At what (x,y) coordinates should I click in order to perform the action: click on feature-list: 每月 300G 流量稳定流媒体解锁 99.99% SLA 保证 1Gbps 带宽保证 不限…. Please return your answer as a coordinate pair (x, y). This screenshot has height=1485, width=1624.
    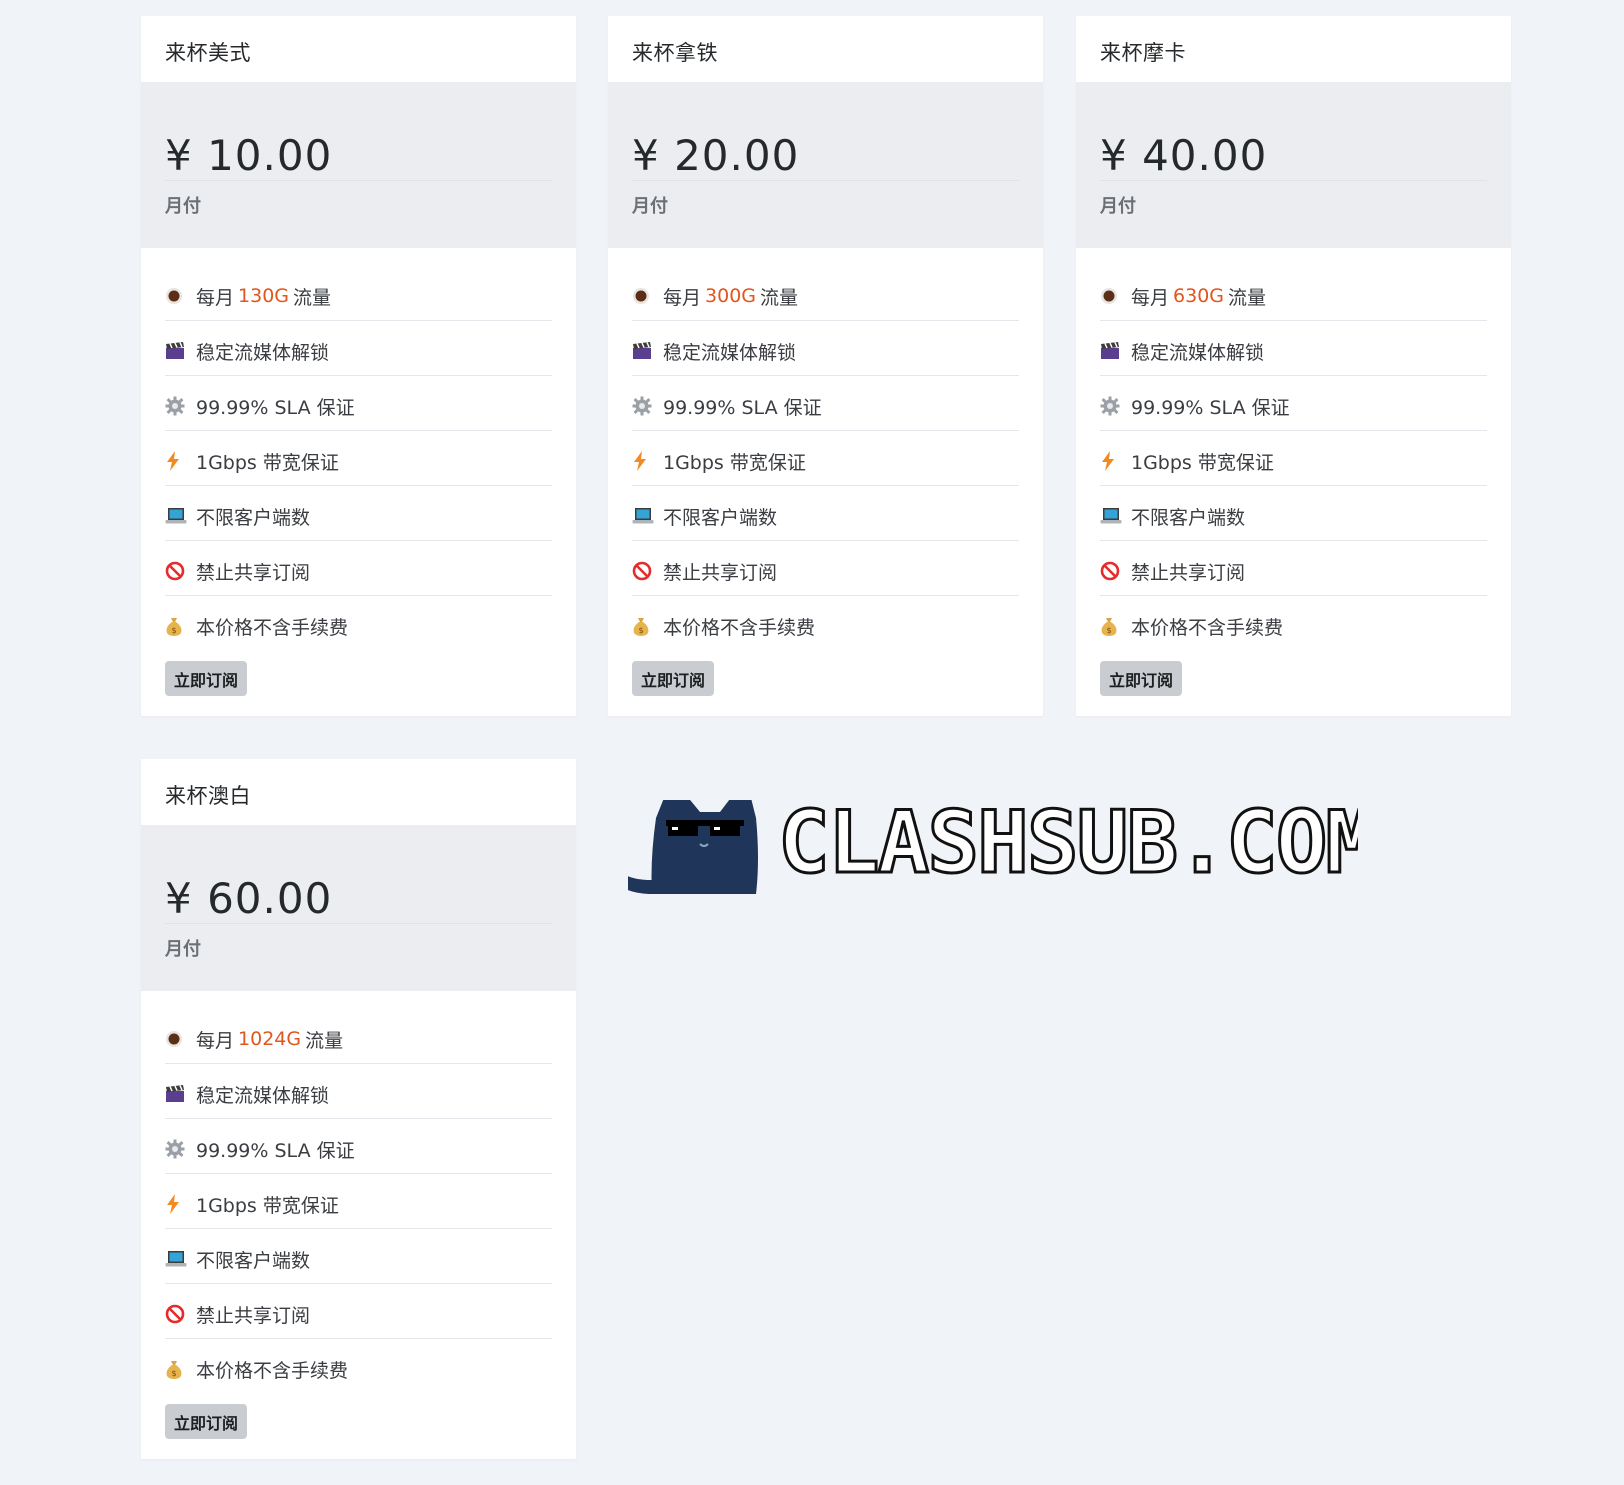
    Looking at the image, I should click on (825, 449).